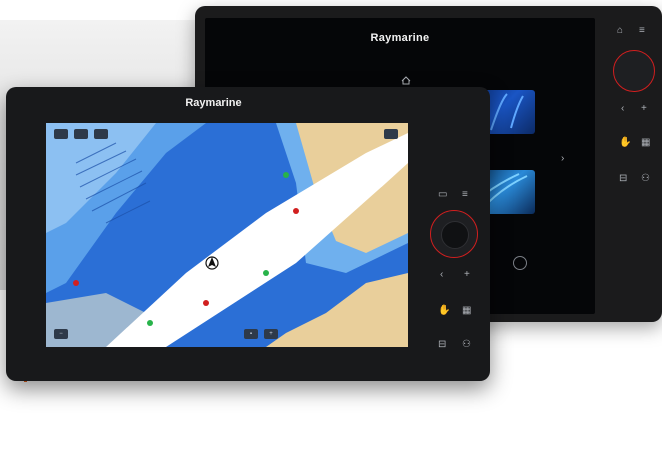 This screenshot has width=662, height=462. I want to click on knob-center, so click(455, 235).